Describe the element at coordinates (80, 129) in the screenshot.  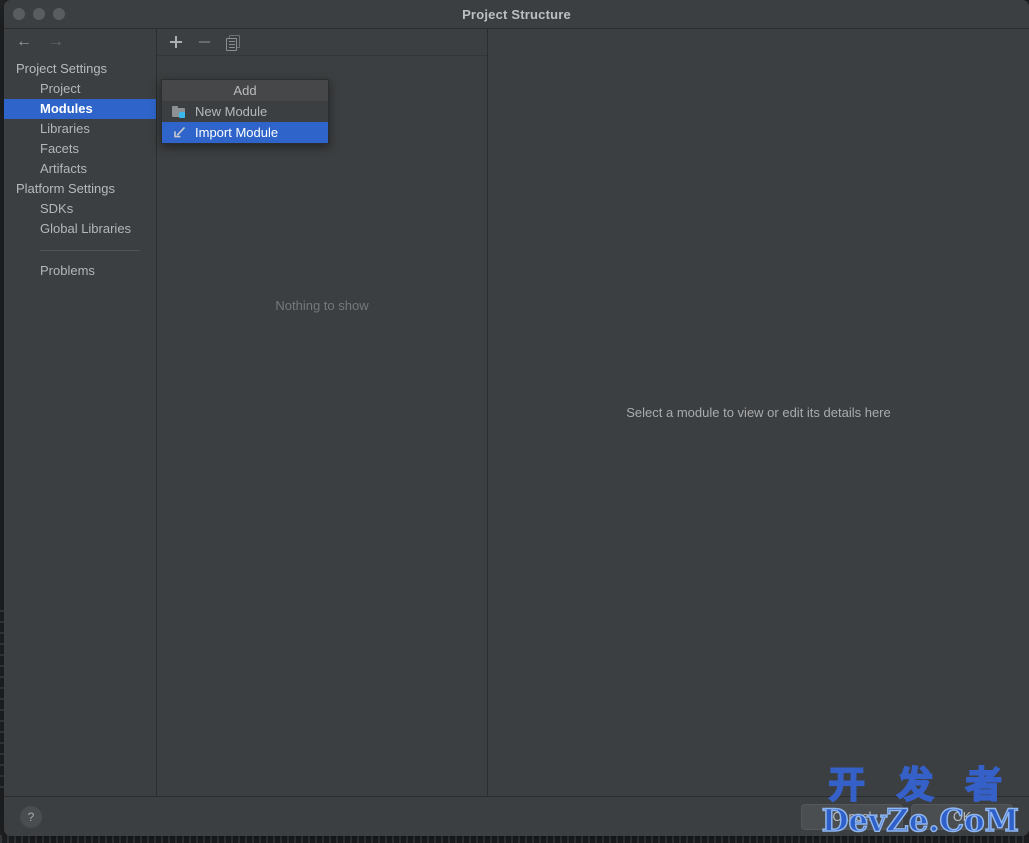
I see `sidebar-item-libraries: Libraries` at that location.